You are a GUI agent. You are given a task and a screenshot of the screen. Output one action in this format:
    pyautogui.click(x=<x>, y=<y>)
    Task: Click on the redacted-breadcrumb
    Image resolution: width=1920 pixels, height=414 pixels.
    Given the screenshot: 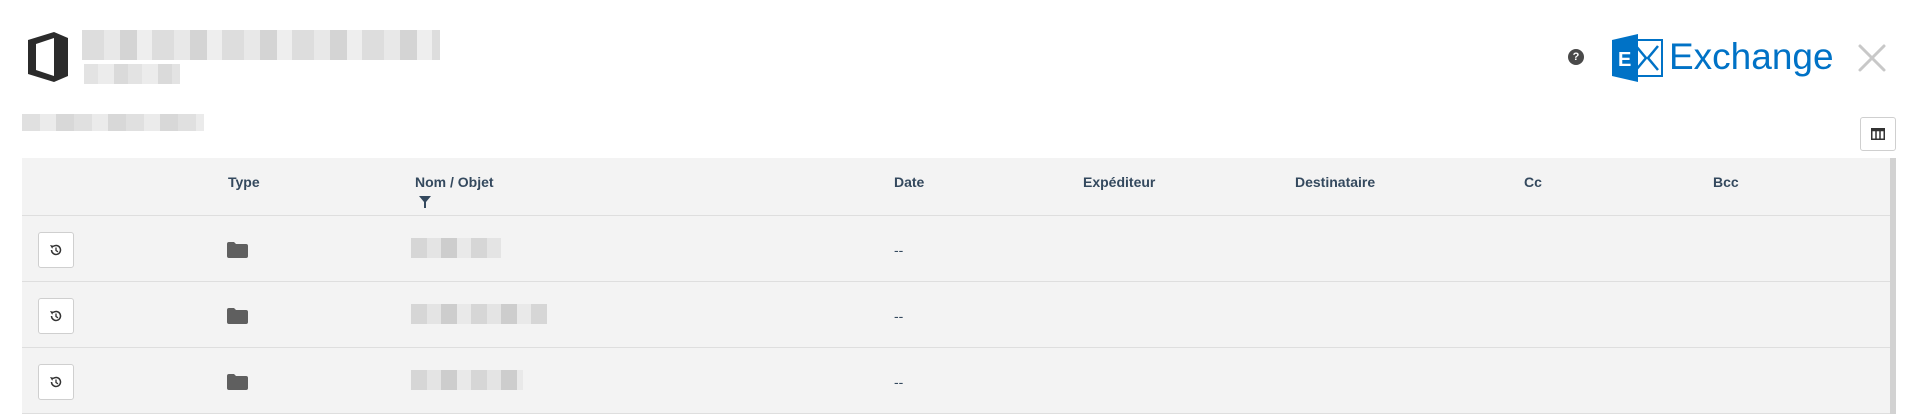 What is the action you would take?
    pyautogui.click(x=113, y=122)
    